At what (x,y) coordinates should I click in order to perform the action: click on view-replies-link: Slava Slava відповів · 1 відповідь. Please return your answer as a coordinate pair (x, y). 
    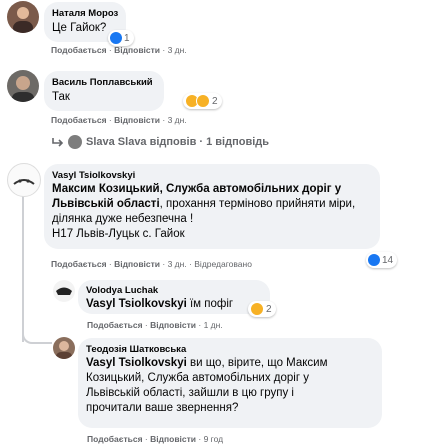
    Looking at the image, I should click on (160, 142).